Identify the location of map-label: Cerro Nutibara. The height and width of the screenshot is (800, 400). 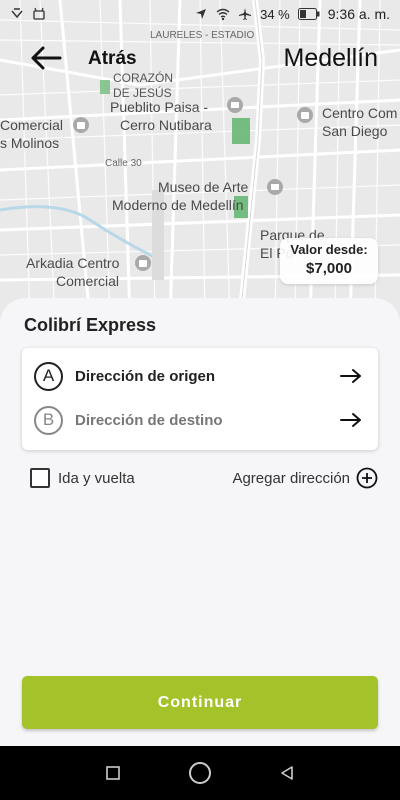
(166, 125).